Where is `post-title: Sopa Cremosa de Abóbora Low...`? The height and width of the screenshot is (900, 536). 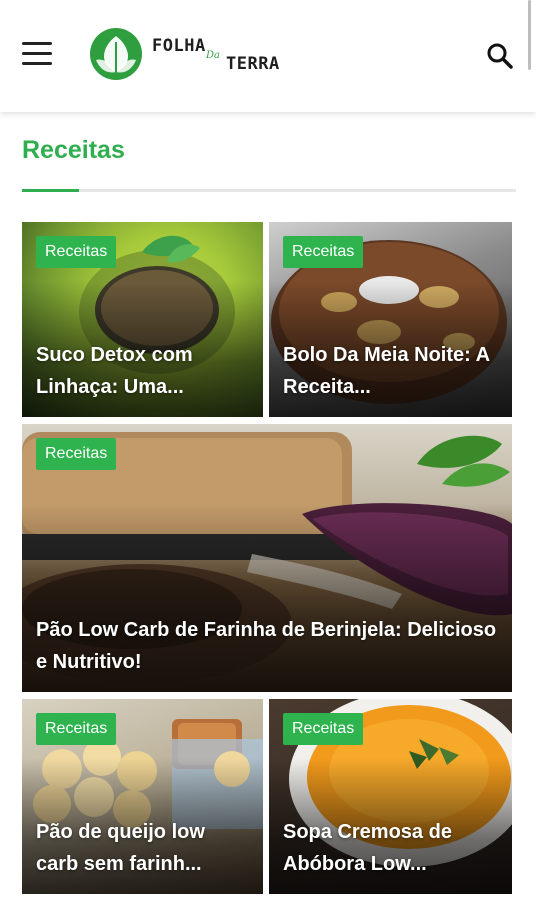 post-title: Sopa Cremosa de Abóbora Low... is located at coordinates (391, 848).